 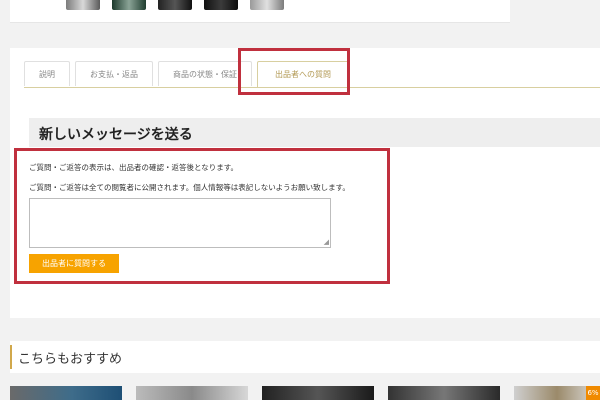 What do you see at coordinates (557, 393) in the screenshot?
I see `recommended-product-image: 6%` at bounding box center [557, 393].